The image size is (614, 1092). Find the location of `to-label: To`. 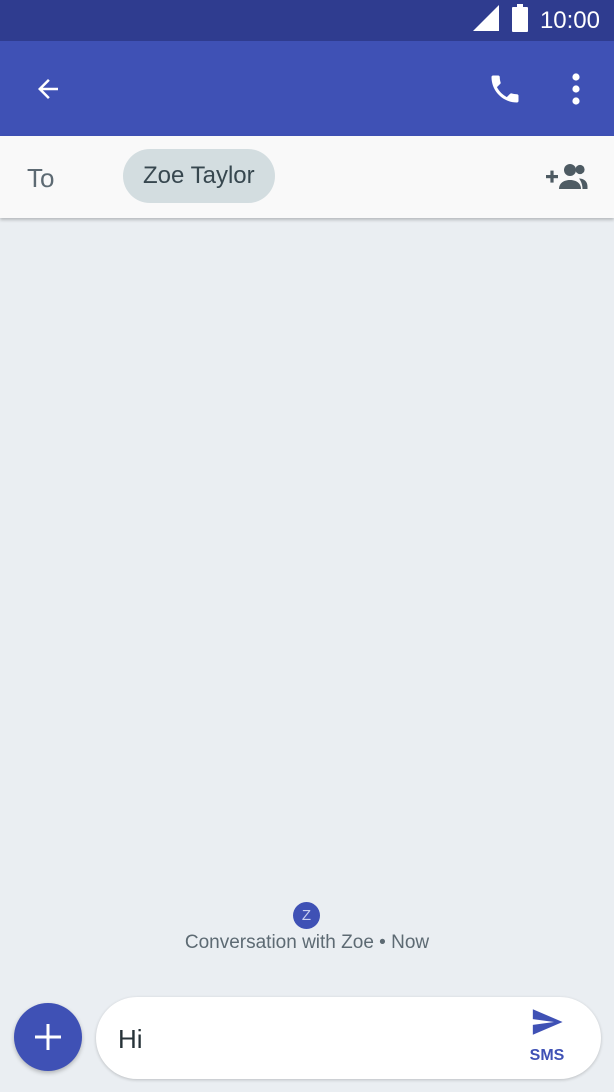

to-label: To is located at coordinates (41, 178).